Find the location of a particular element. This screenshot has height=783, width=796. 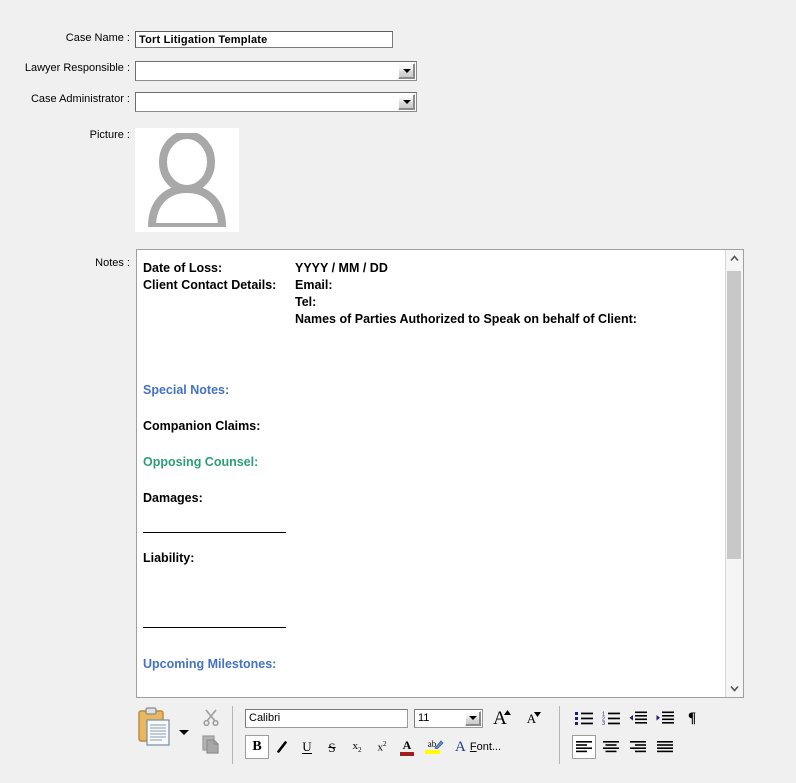

align-center-icon is located at coordinates (611, 746).